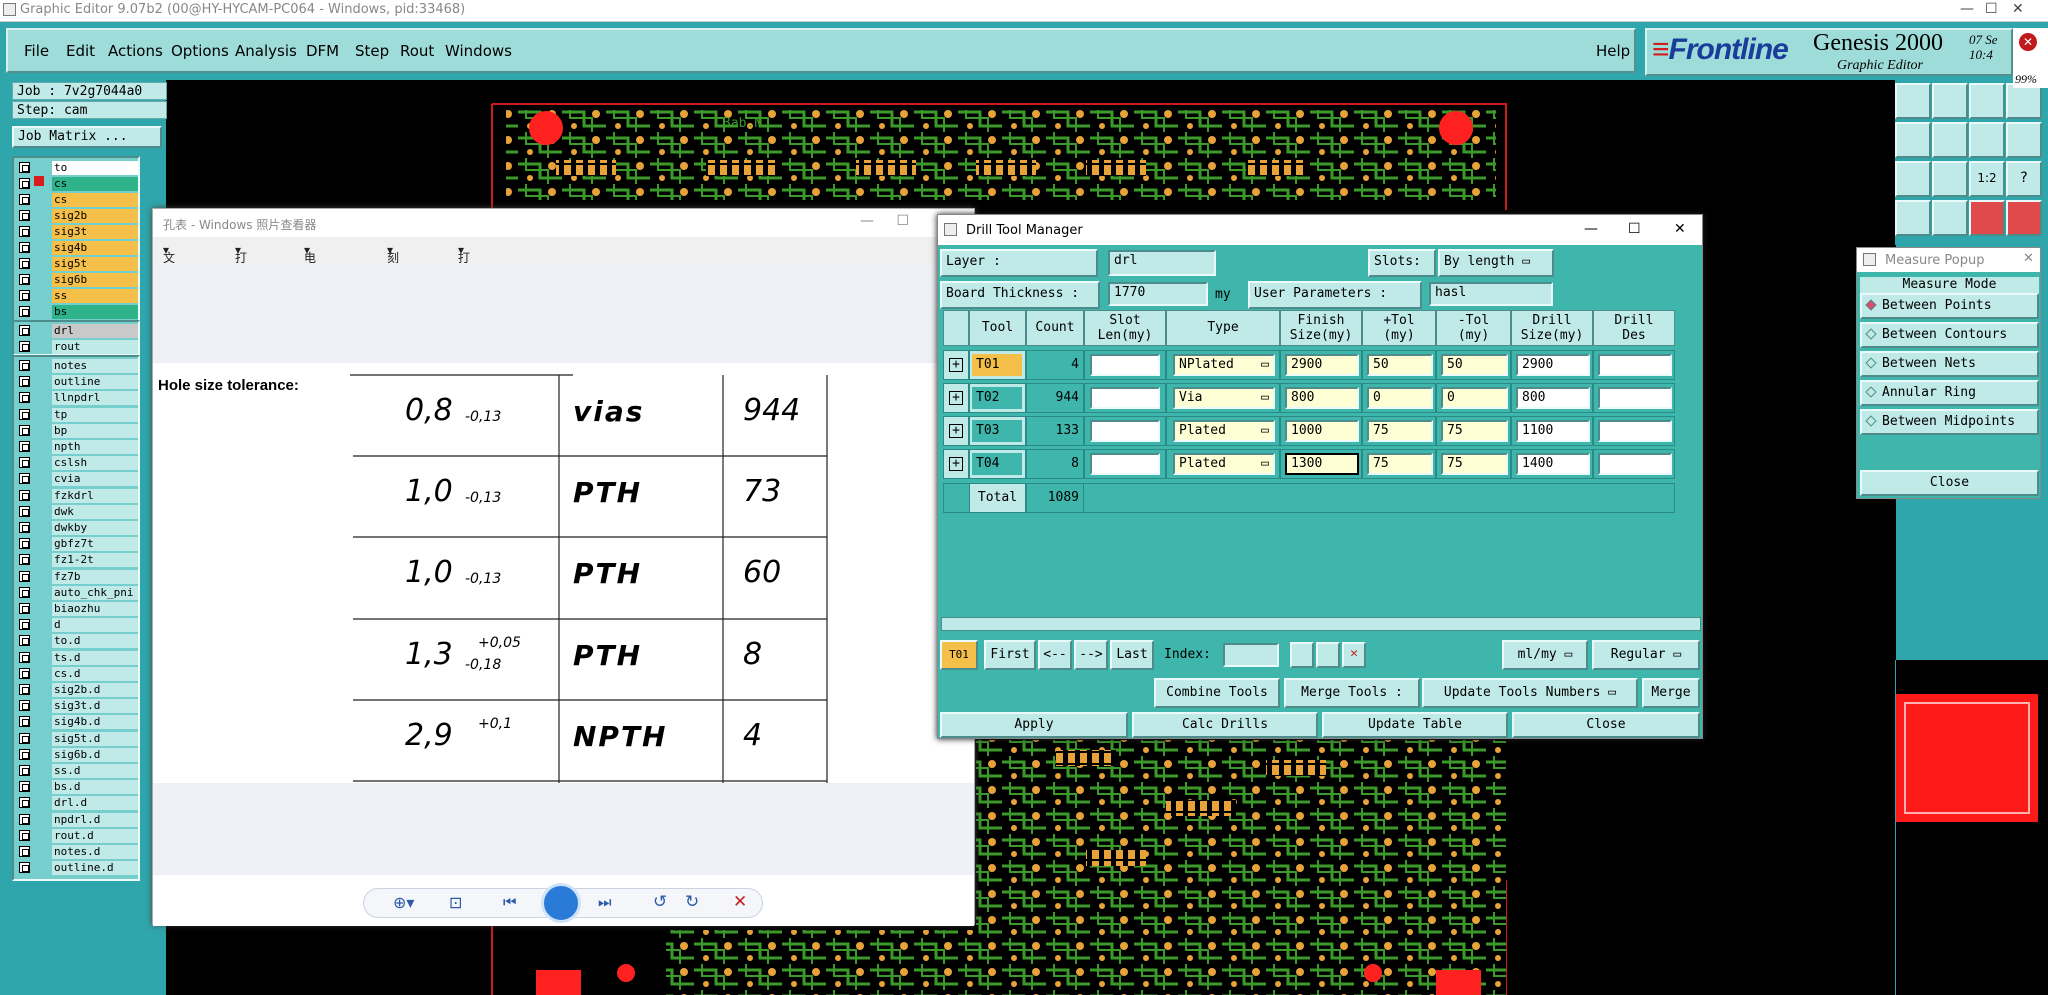 The width and height of the screenshot is (2048, 995). Describe the element at coordinates (76, 803) in the screenshot. I see `layer-row: drl.d` at that location.